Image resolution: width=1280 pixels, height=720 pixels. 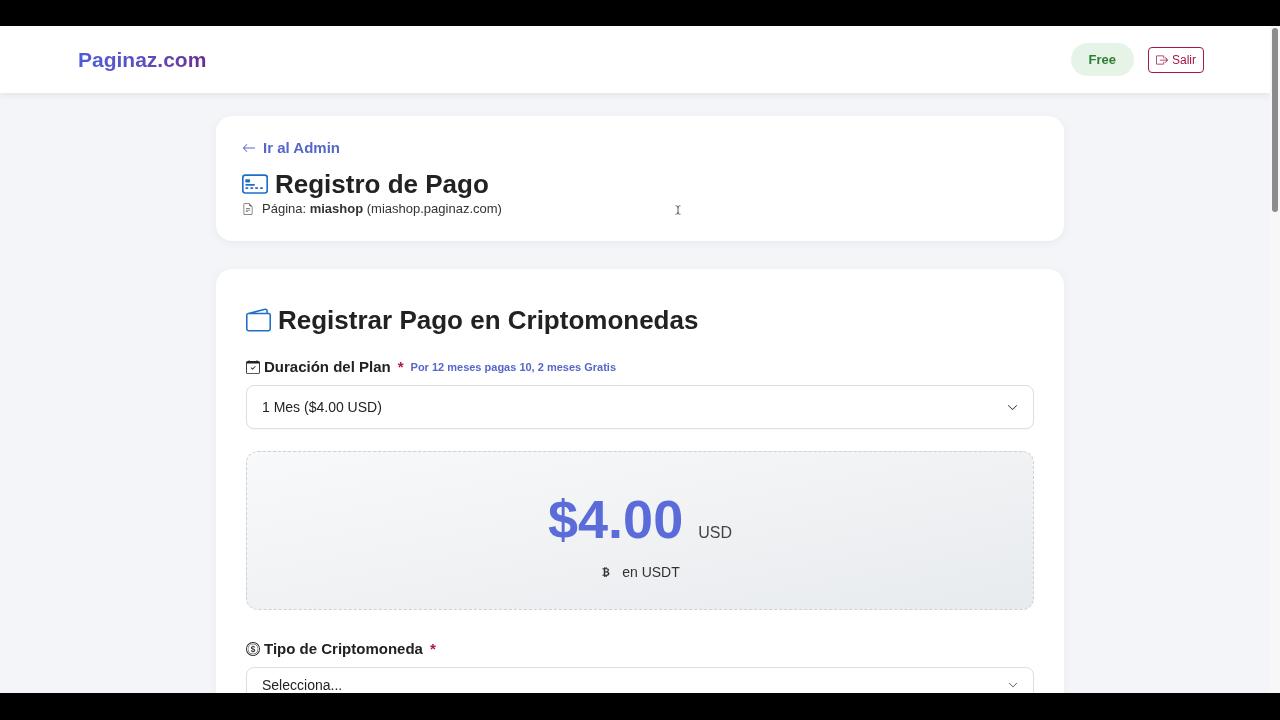 I want to click on hint-text: Por 12 meses pagas 10, 2 meses Gratis, so click(x=513, y=367).